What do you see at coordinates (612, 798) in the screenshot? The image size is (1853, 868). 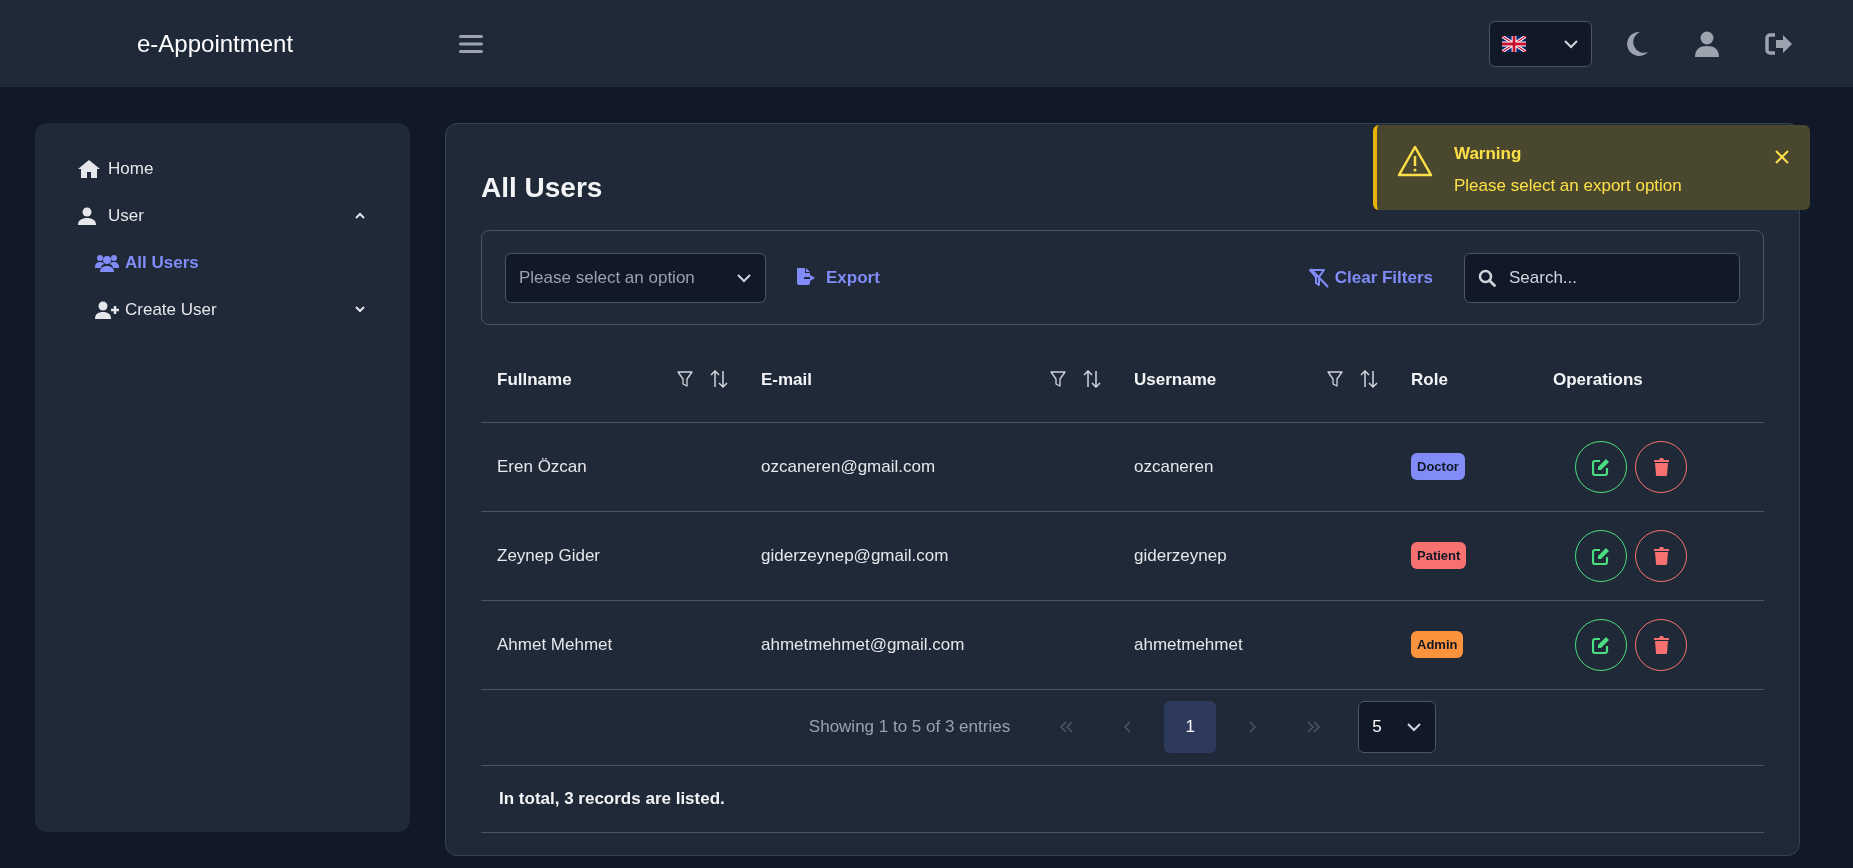 I see `records-summary: In total, 3 records are listed.` at bounding box center [612, 798].